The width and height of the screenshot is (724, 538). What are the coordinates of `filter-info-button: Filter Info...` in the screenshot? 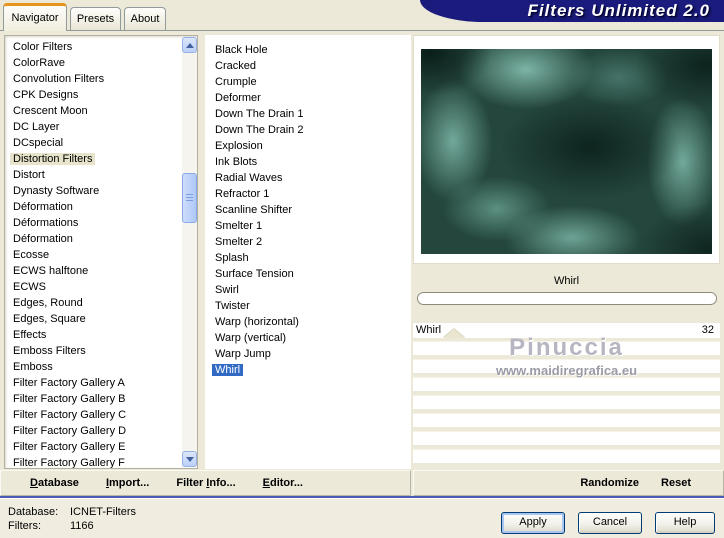 It's located at (205, 483).